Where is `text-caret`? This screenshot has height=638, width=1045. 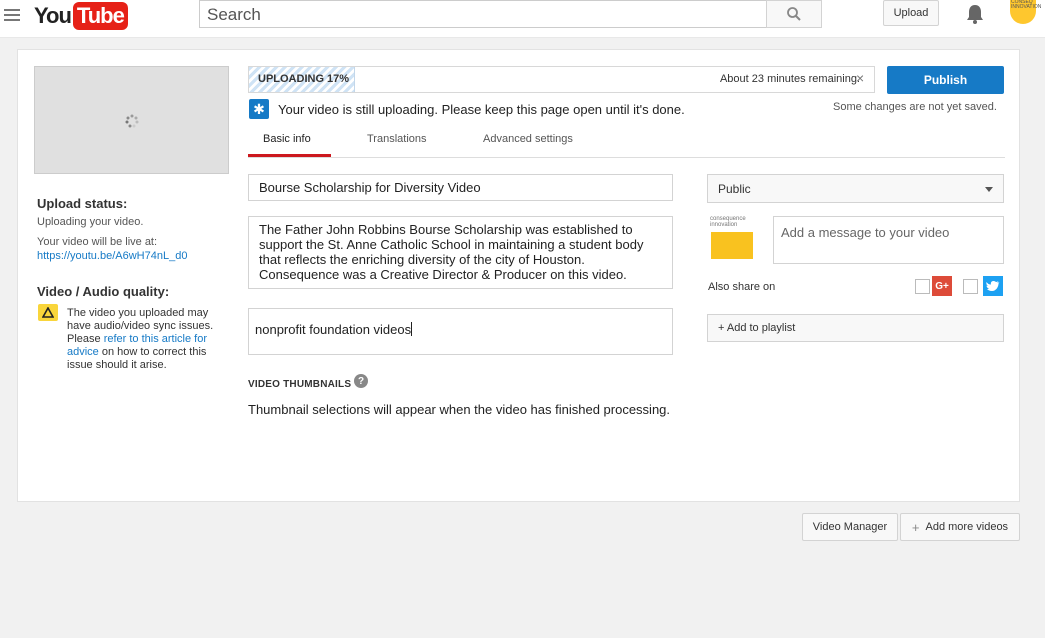 text-caret is located at coordinates (412, 329).